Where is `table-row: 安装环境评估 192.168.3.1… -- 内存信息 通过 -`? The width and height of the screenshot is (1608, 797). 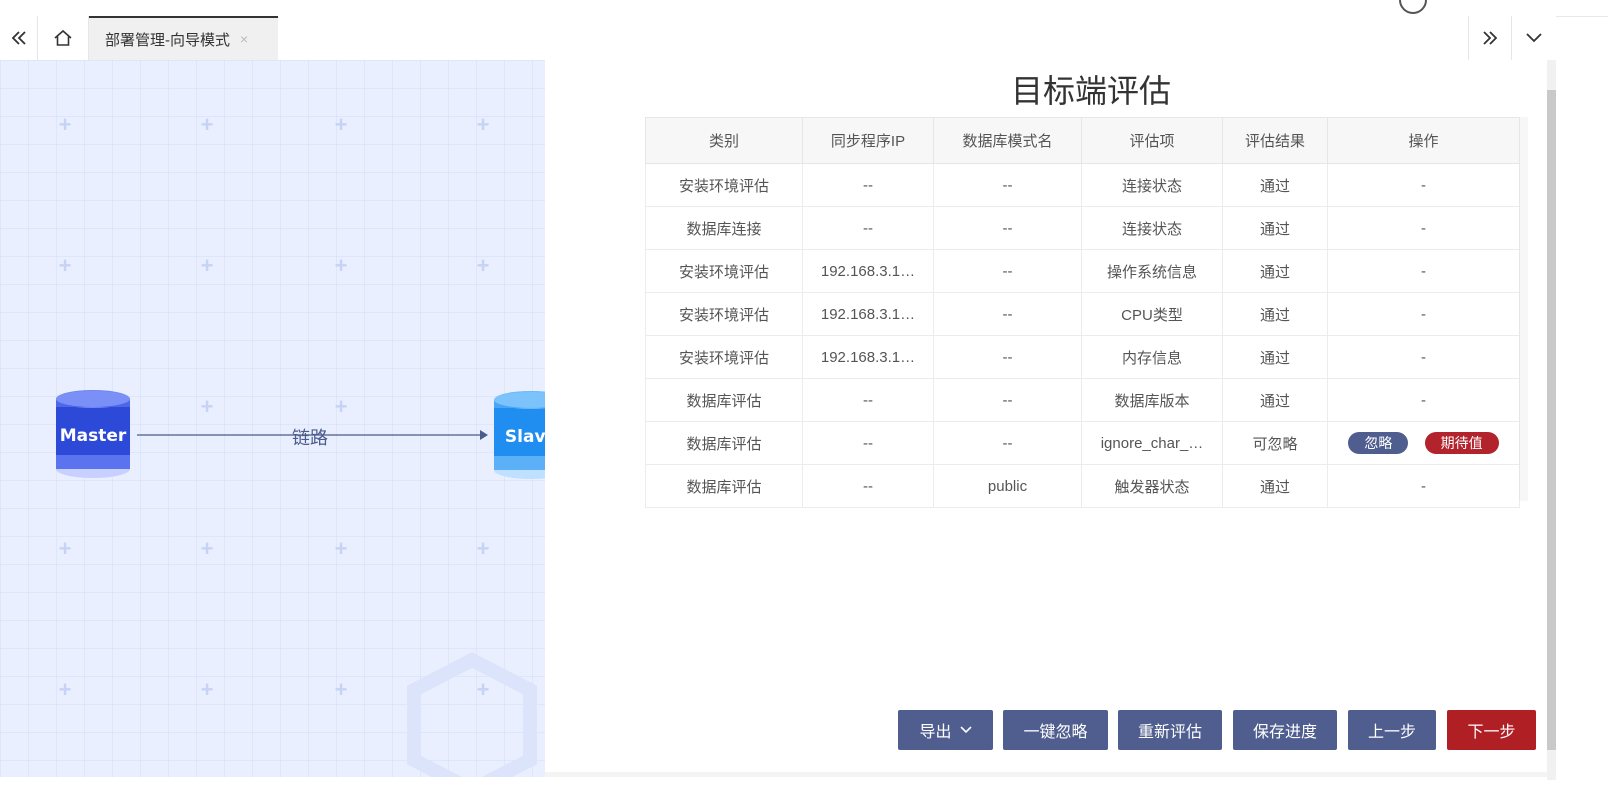 table-row: 安装环境评估 192.168.3.1… -- 内存信息 通过 - is located at coordinates (1082, 357).